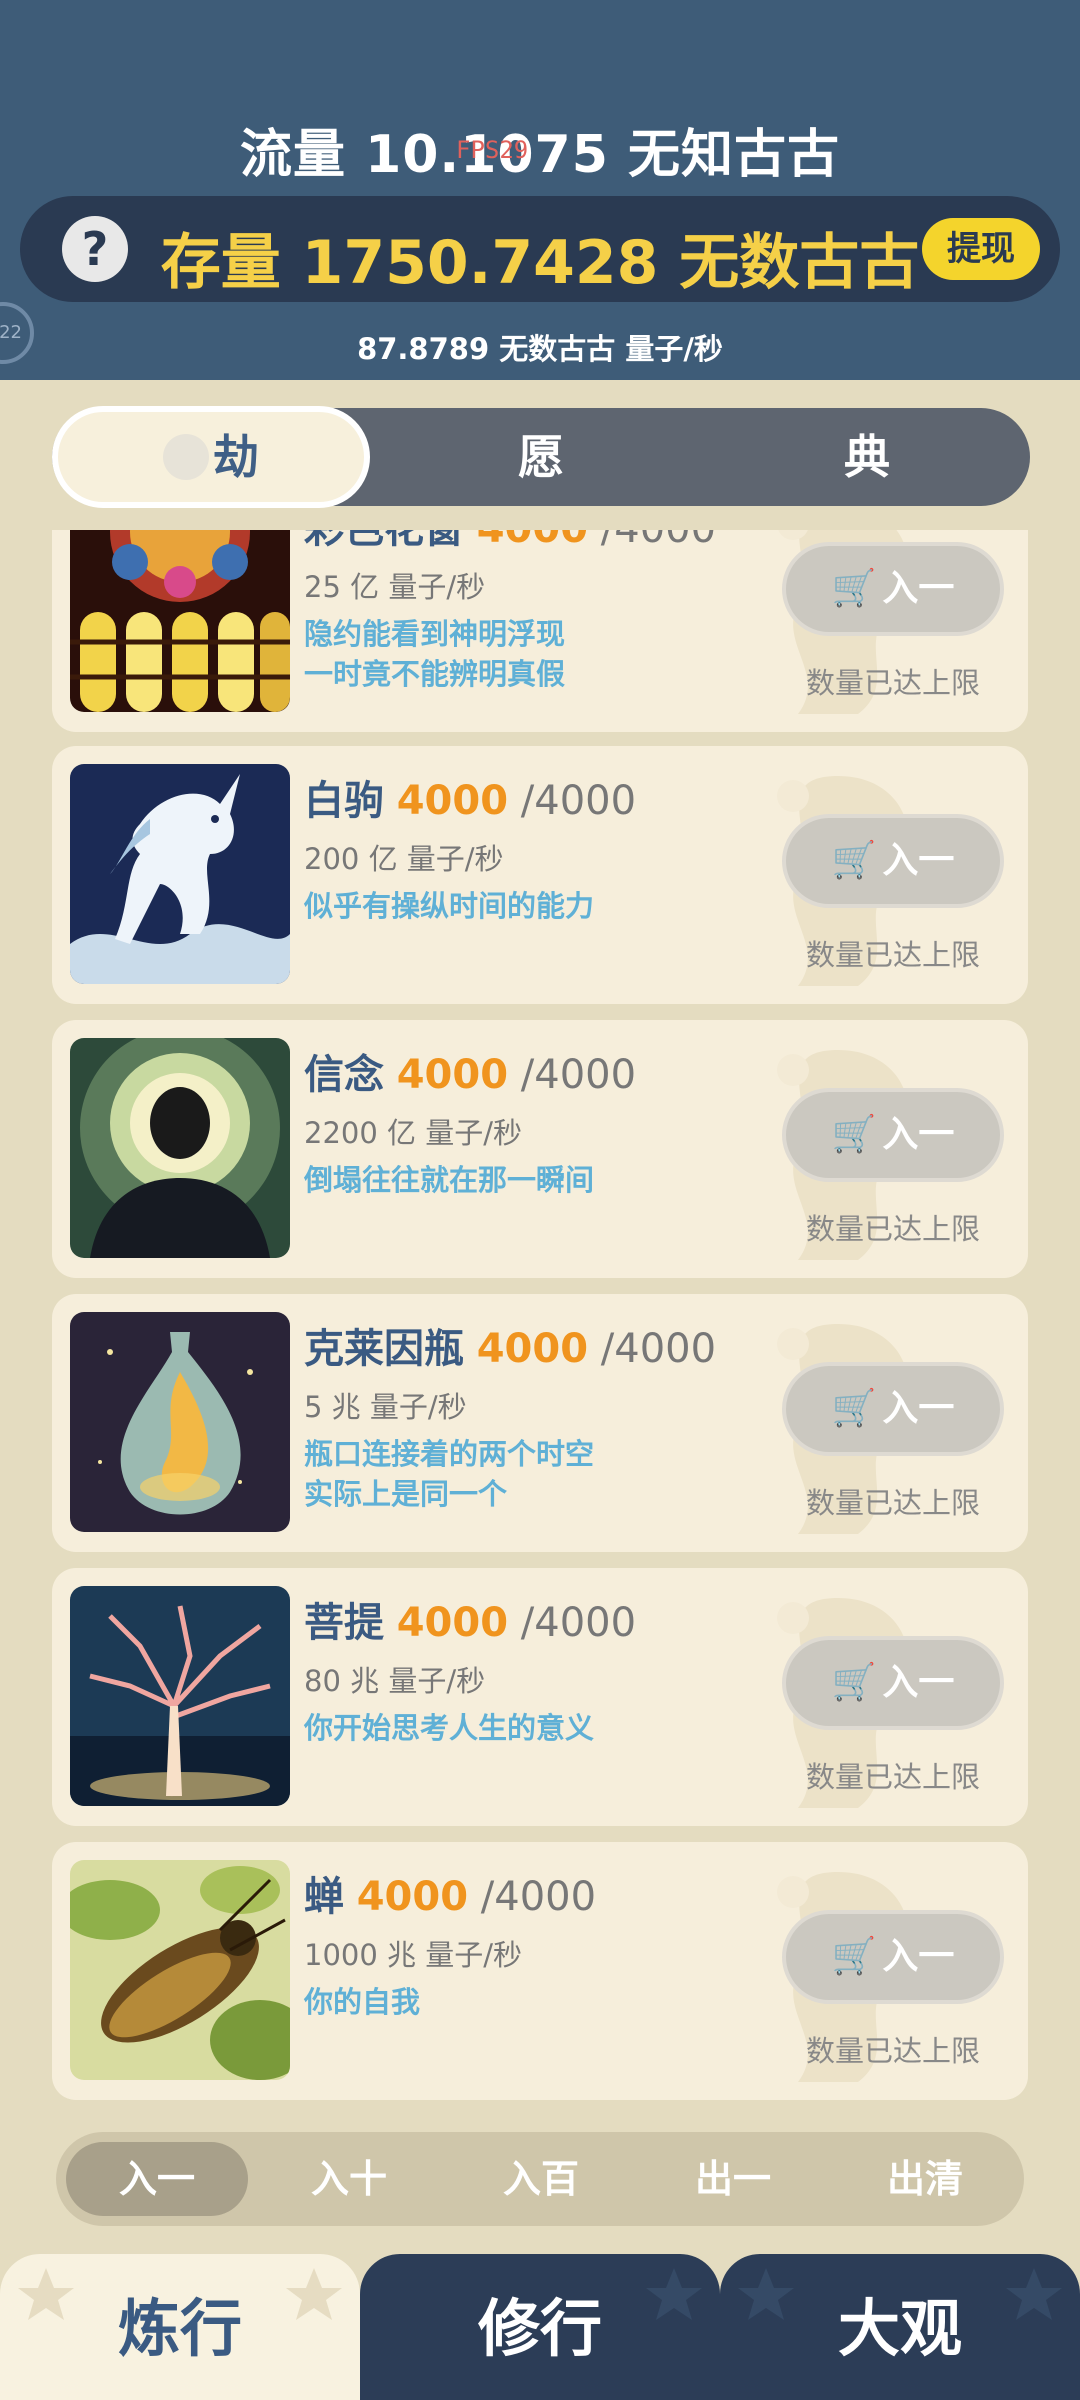 This screenshot has height=2400, width=1080. I want to click on item-description: 隐约能看到神明浮现 一时竟不能辨明真假, so click(435, 654).